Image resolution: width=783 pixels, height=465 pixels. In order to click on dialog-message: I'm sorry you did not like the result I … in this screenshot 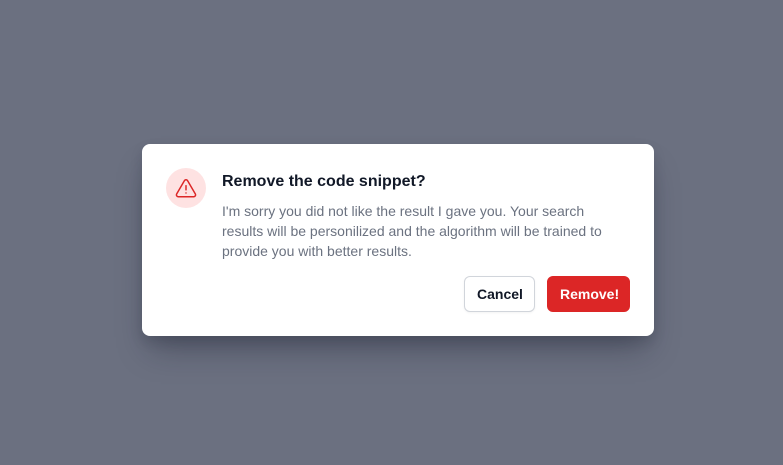, I will do `click(412, 231)`.